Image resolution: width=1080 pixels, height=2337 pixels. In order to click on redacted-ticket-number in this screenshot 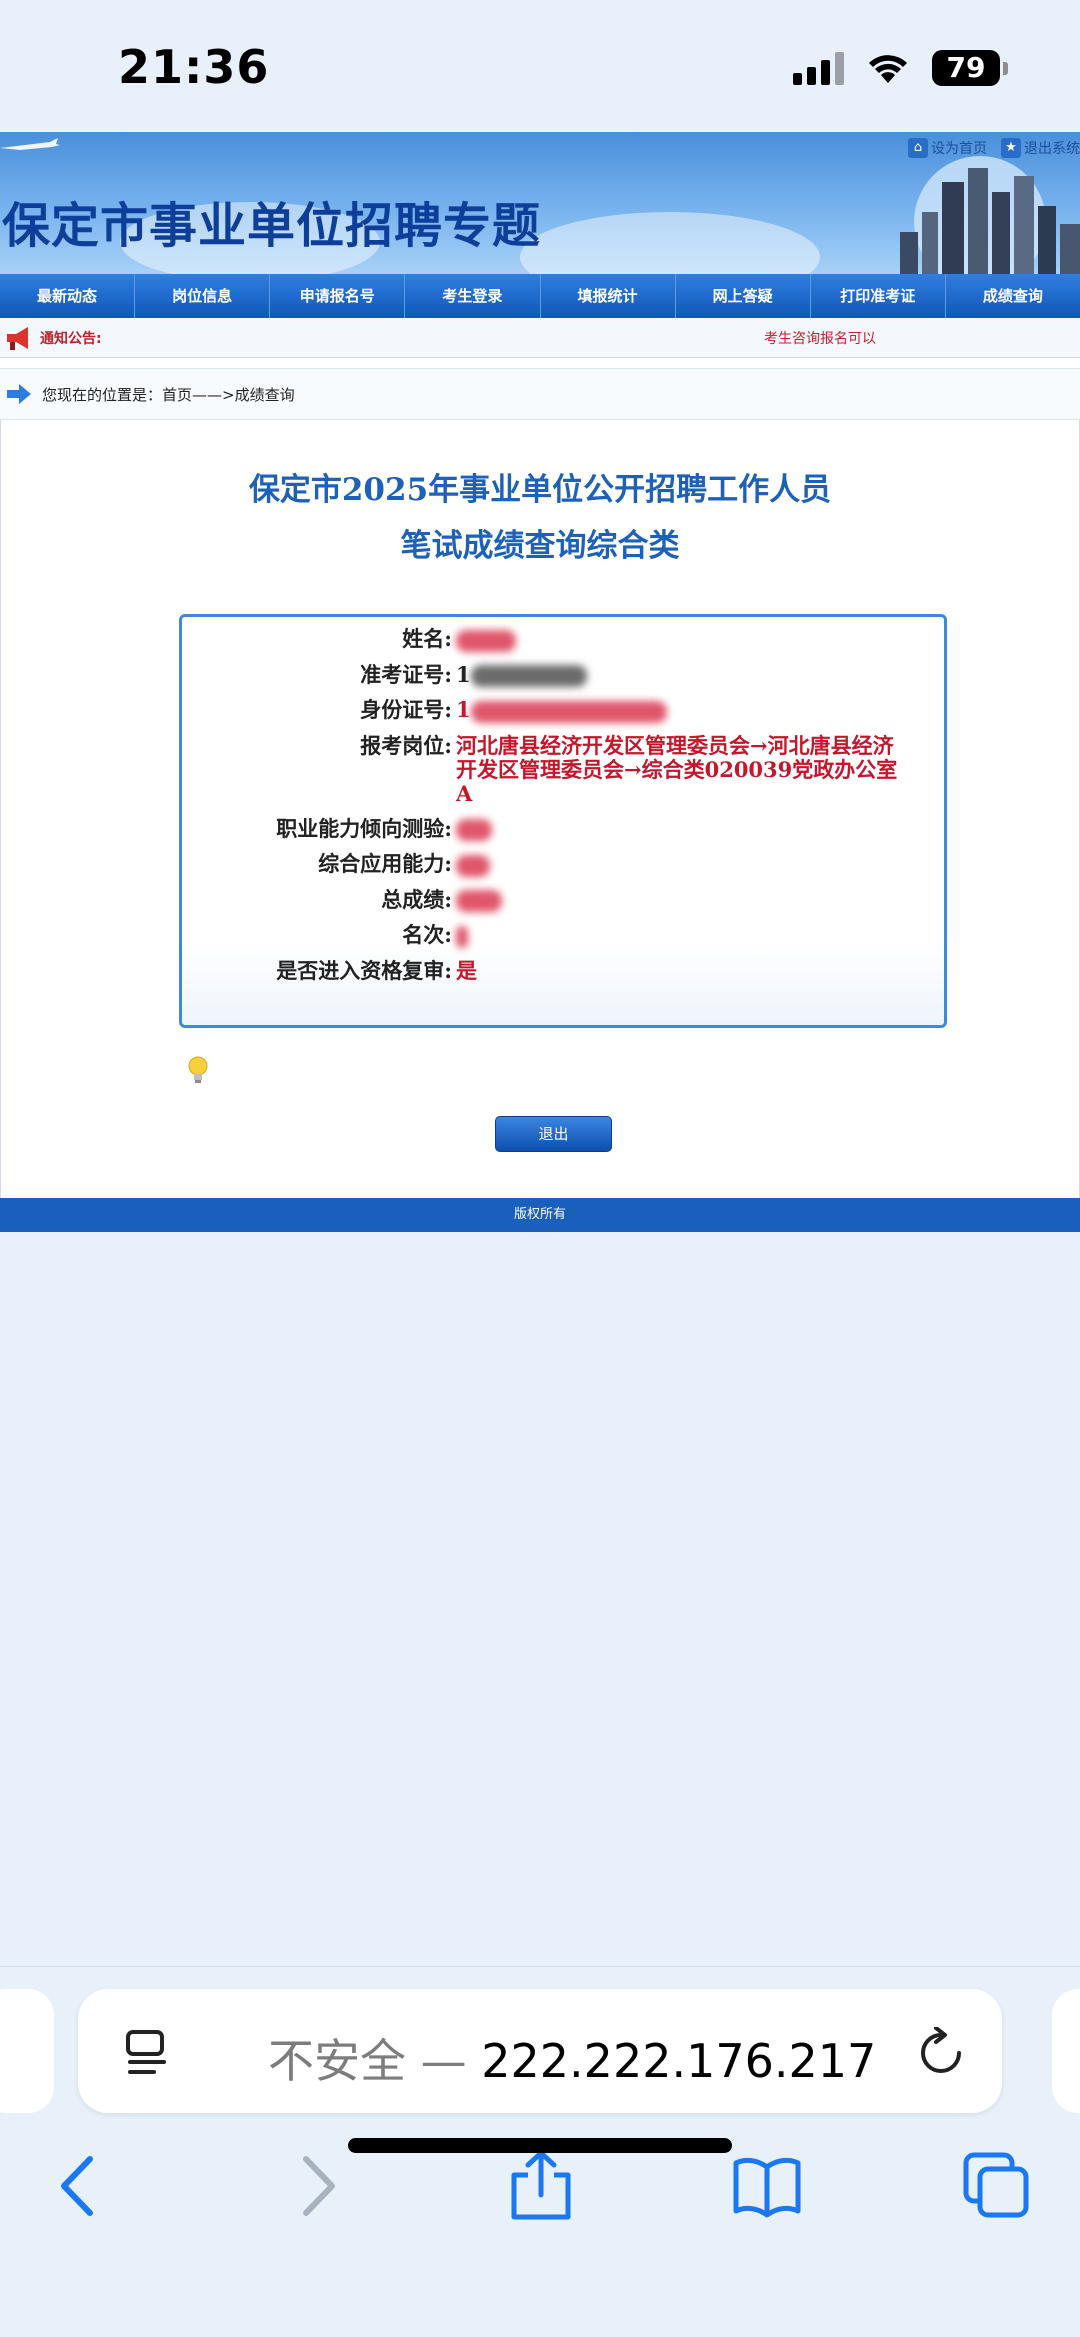, I will do `click(528, 676)`.